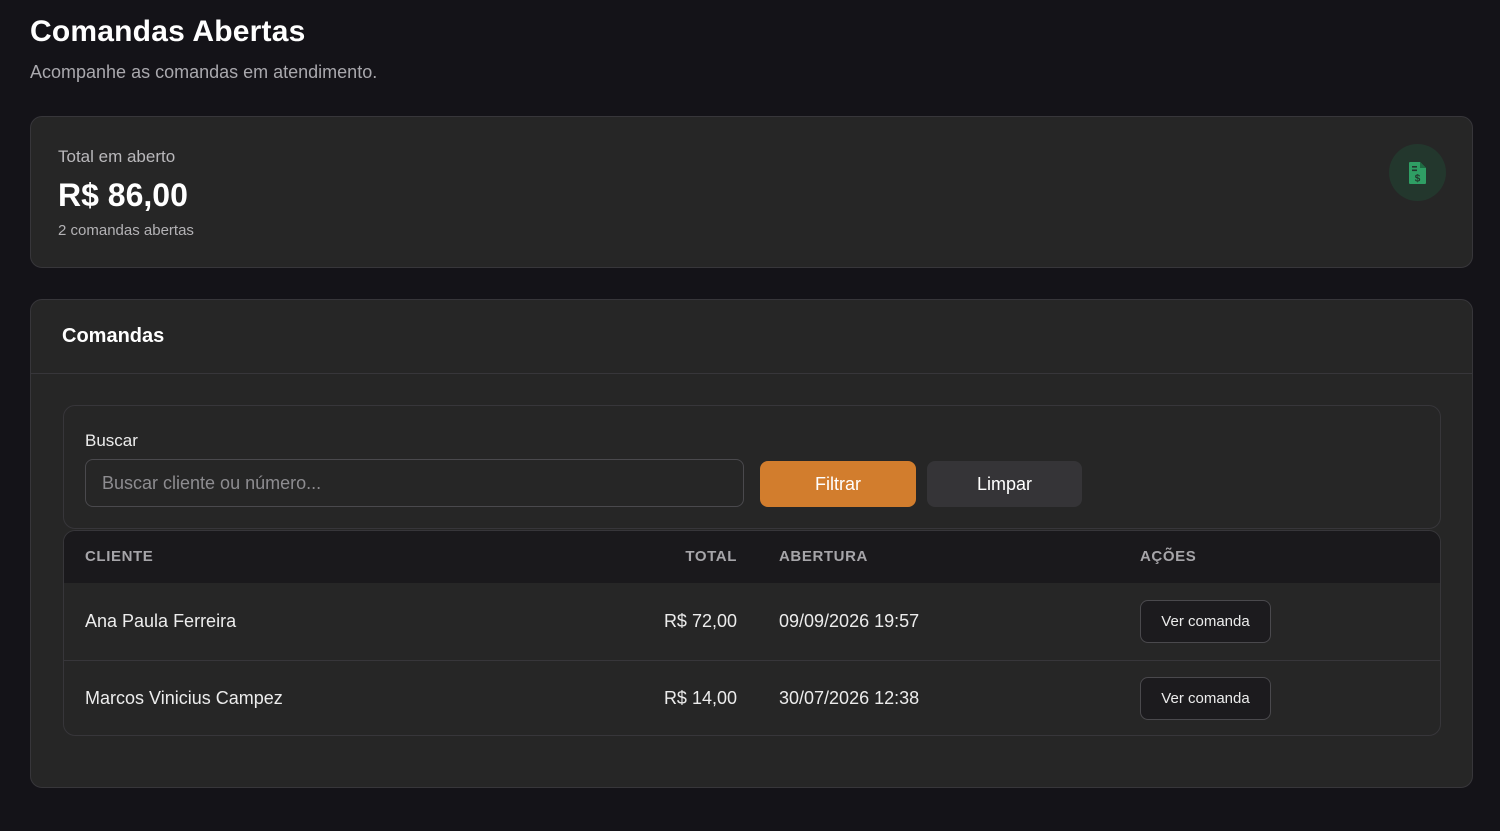  Describe the element at coordinates (1004, 484) in the screenshot. I see `clear-button: Limpar` at that location.